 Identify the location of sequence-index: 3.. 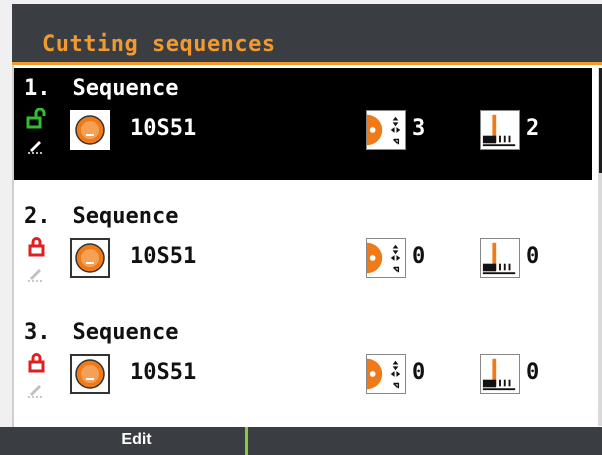
(37, 332).